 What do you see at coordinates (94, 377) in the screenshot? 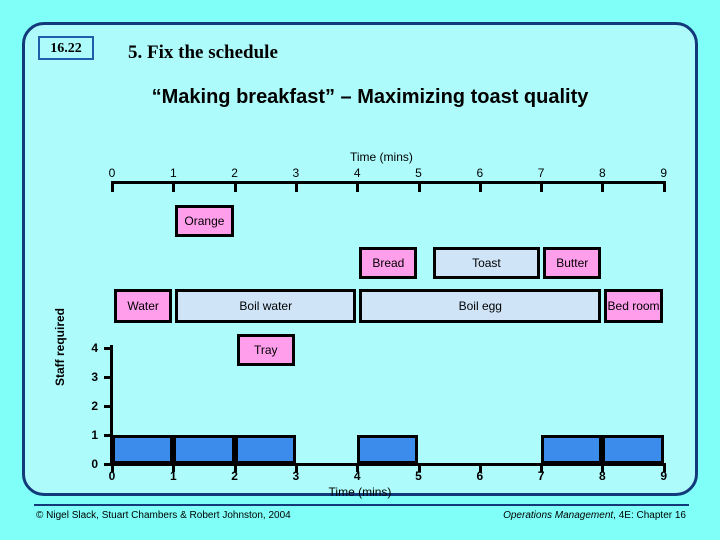
I see `chart-y-tick-label-3: 3` at bounding box center [94, 377].